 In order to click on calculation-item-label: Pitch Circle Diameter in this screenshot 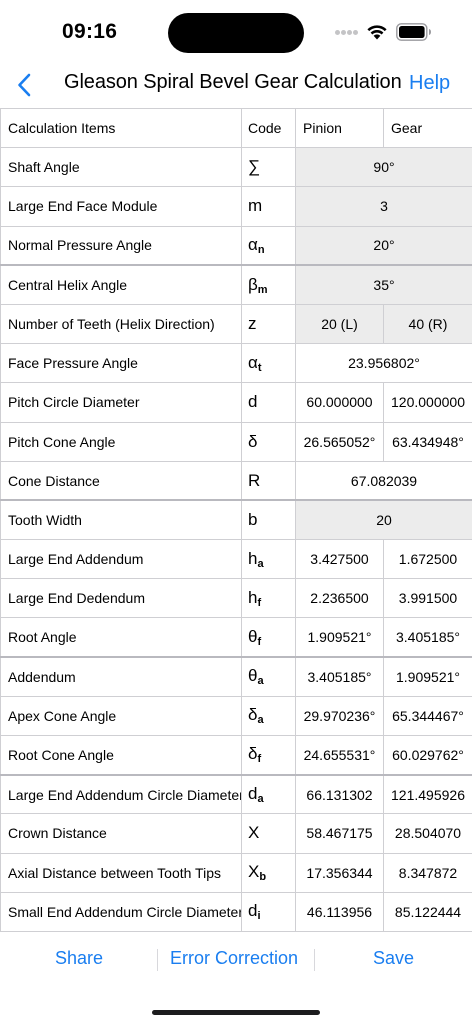, I will do `click(121, 402)`.